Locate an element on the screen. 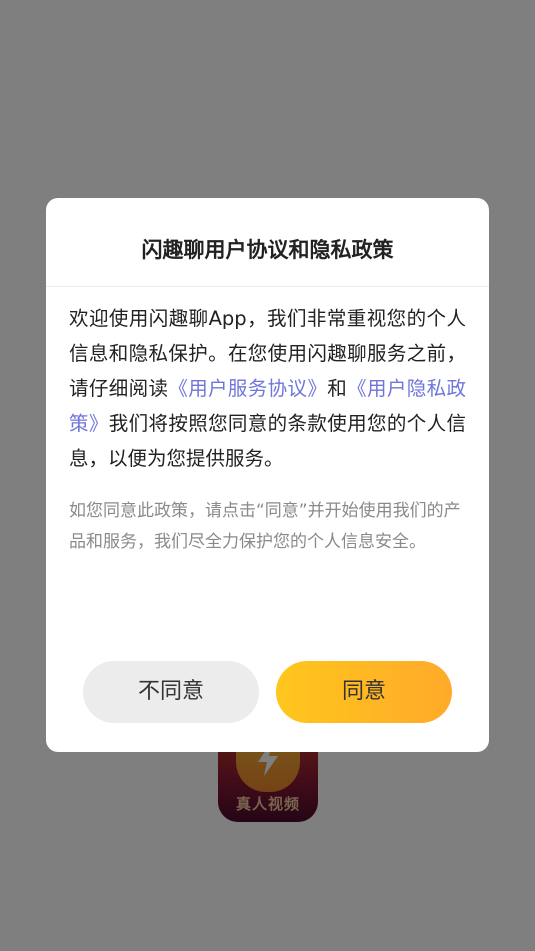 The width and height of the screenshot is (535, 951). disagree-button: 不同意 is located at coordinates (171, 692).